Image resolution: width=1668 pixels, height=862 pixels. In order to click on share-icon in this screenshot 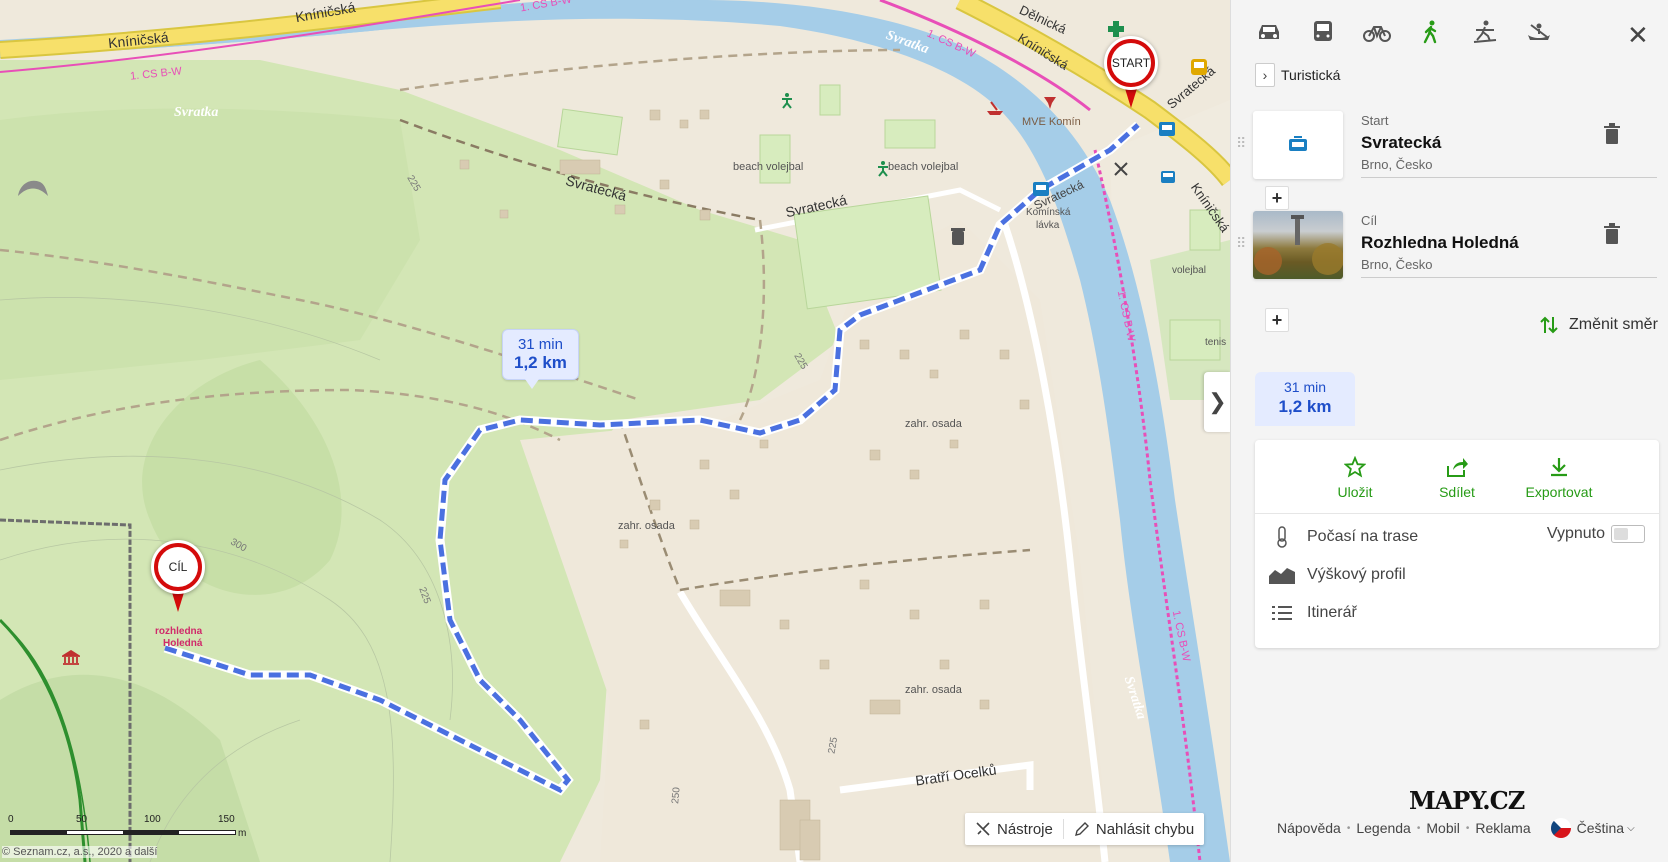, I will do `click(1457, 467)`.